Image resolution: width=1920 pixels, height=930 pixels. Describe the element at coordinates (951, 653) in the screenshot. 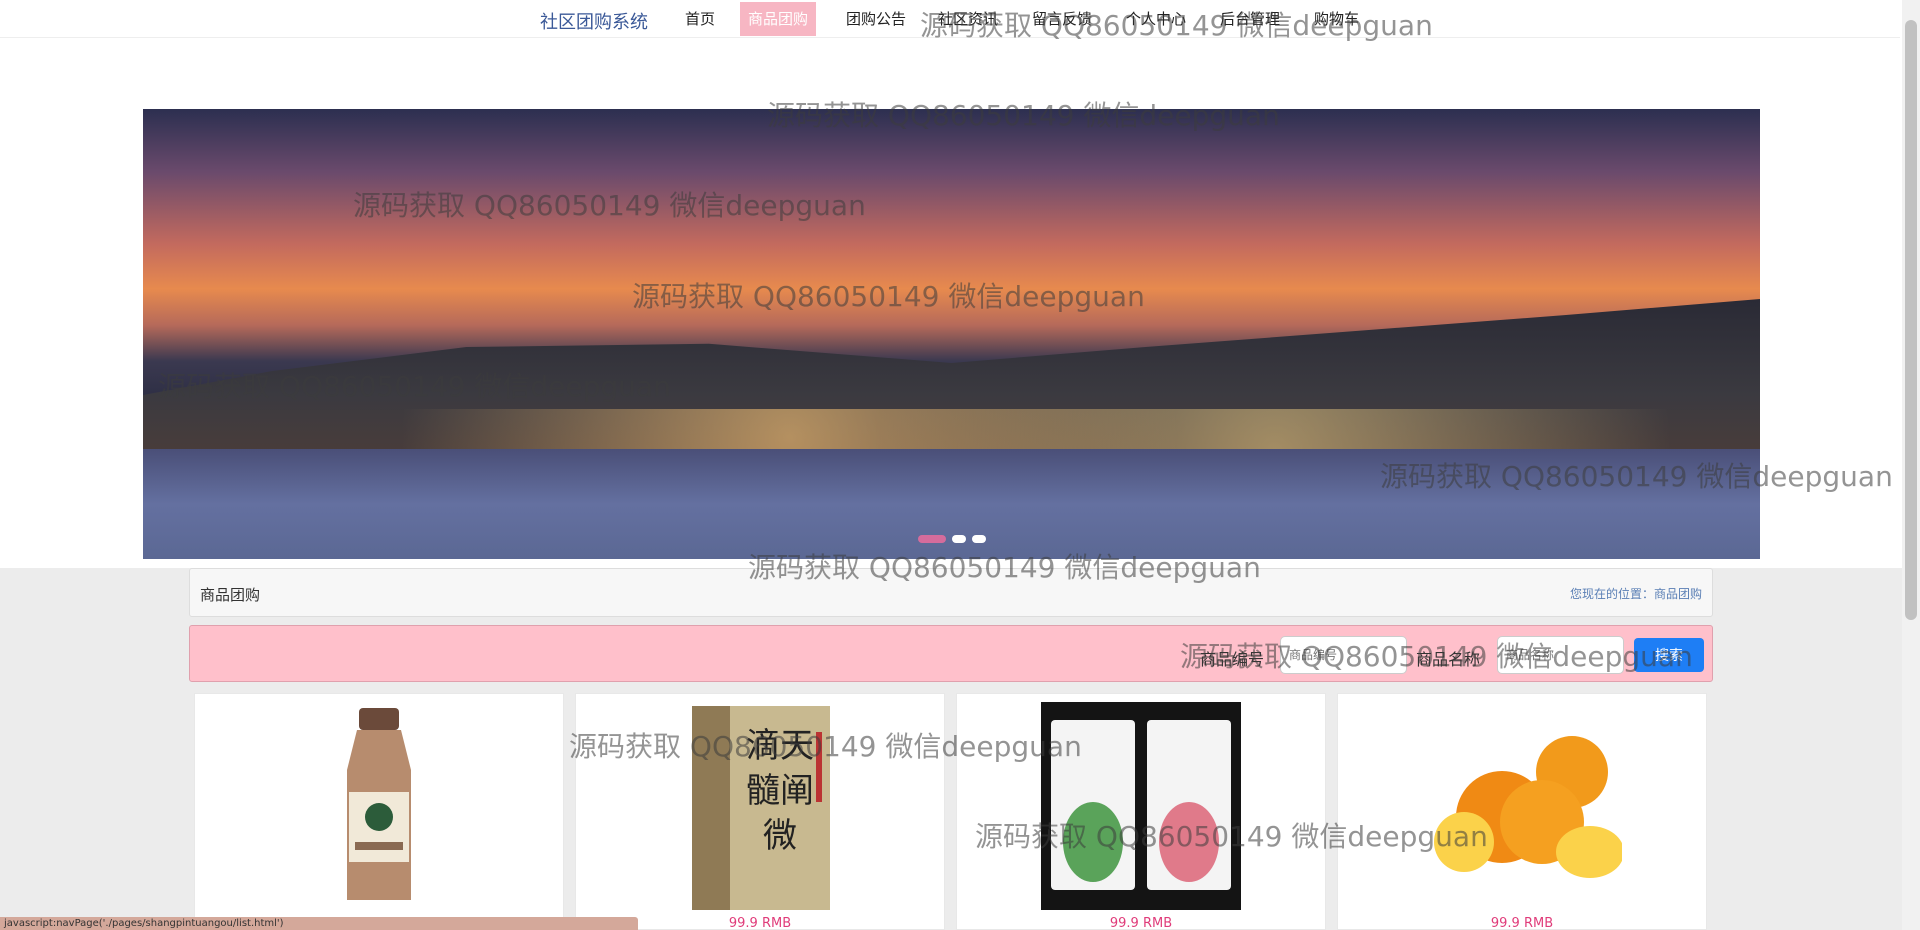

I see `search-bar: 商品编号 商品名称 搜索` at that location.